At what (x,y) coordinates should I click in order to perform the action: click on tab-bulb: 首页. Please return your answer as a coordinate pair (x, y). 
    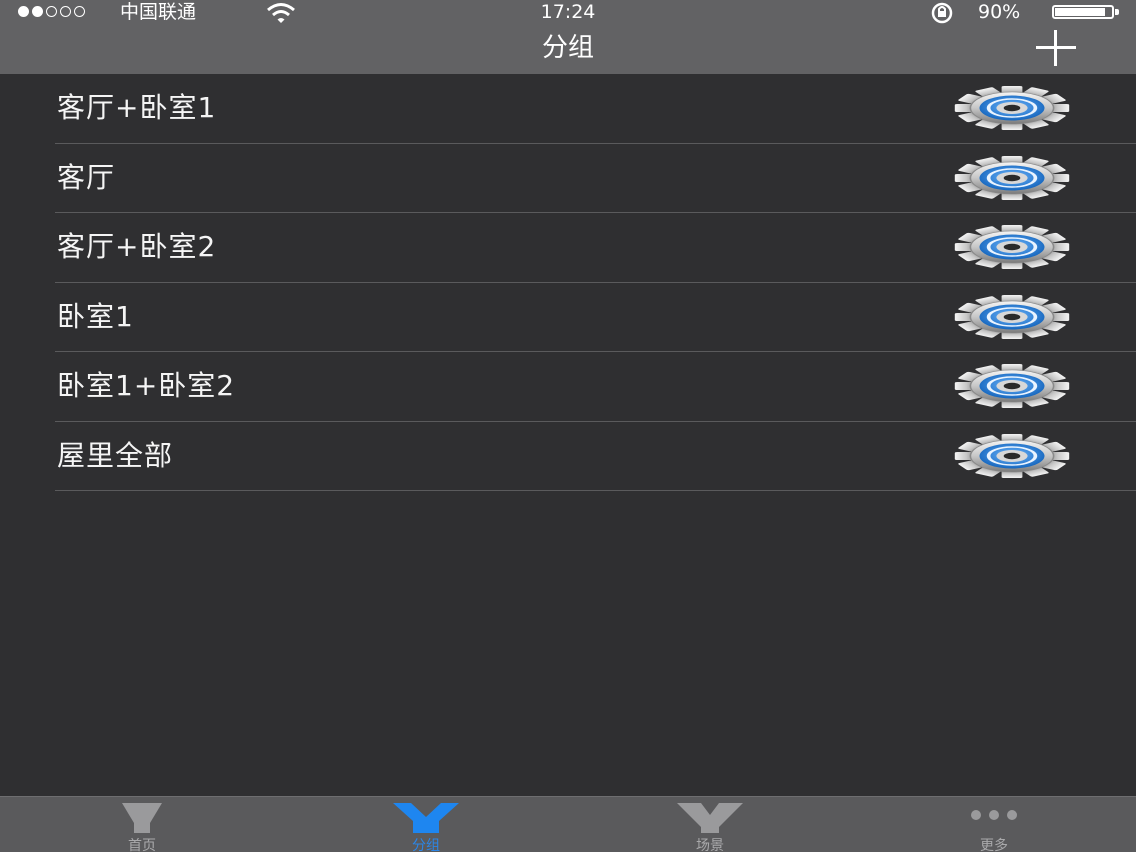
    Looking at the image, I should click on (142, 824).